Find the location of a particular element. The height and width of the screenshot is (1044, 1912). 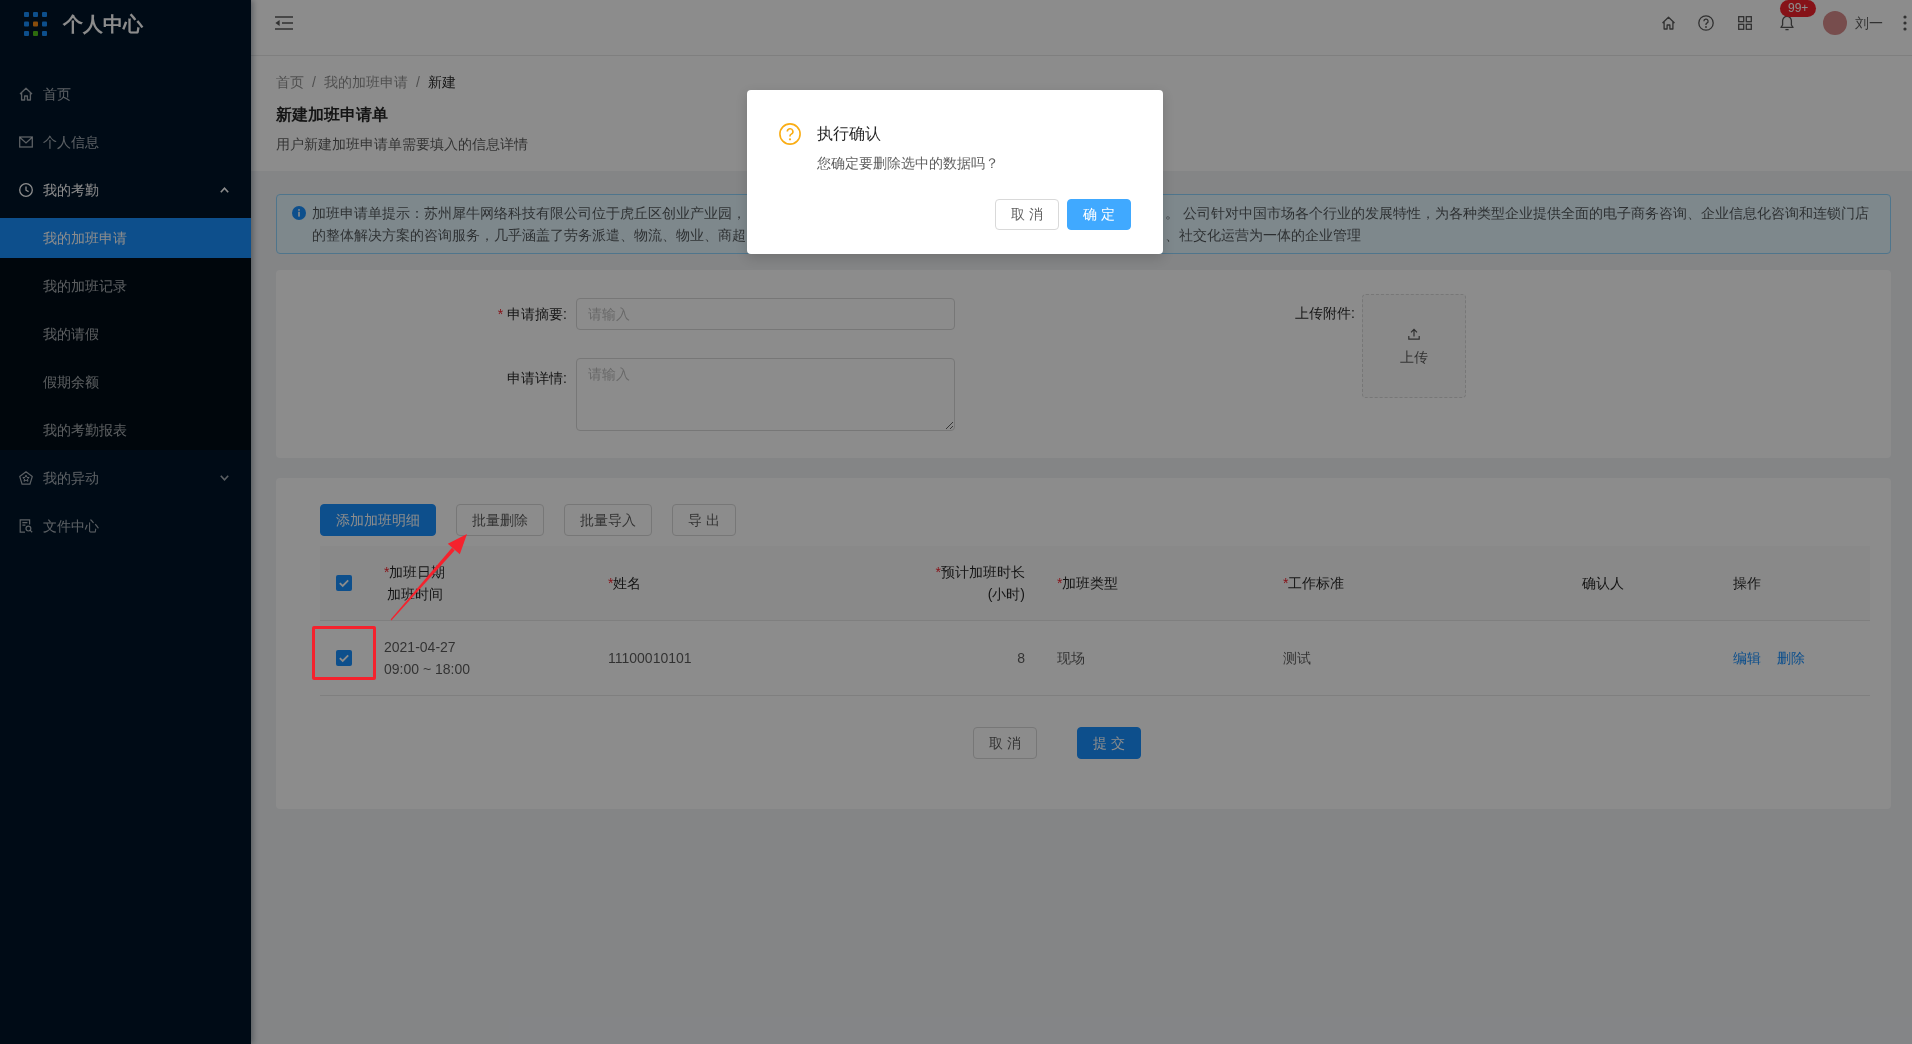

home-icon is located at coordinates (1668, 22).